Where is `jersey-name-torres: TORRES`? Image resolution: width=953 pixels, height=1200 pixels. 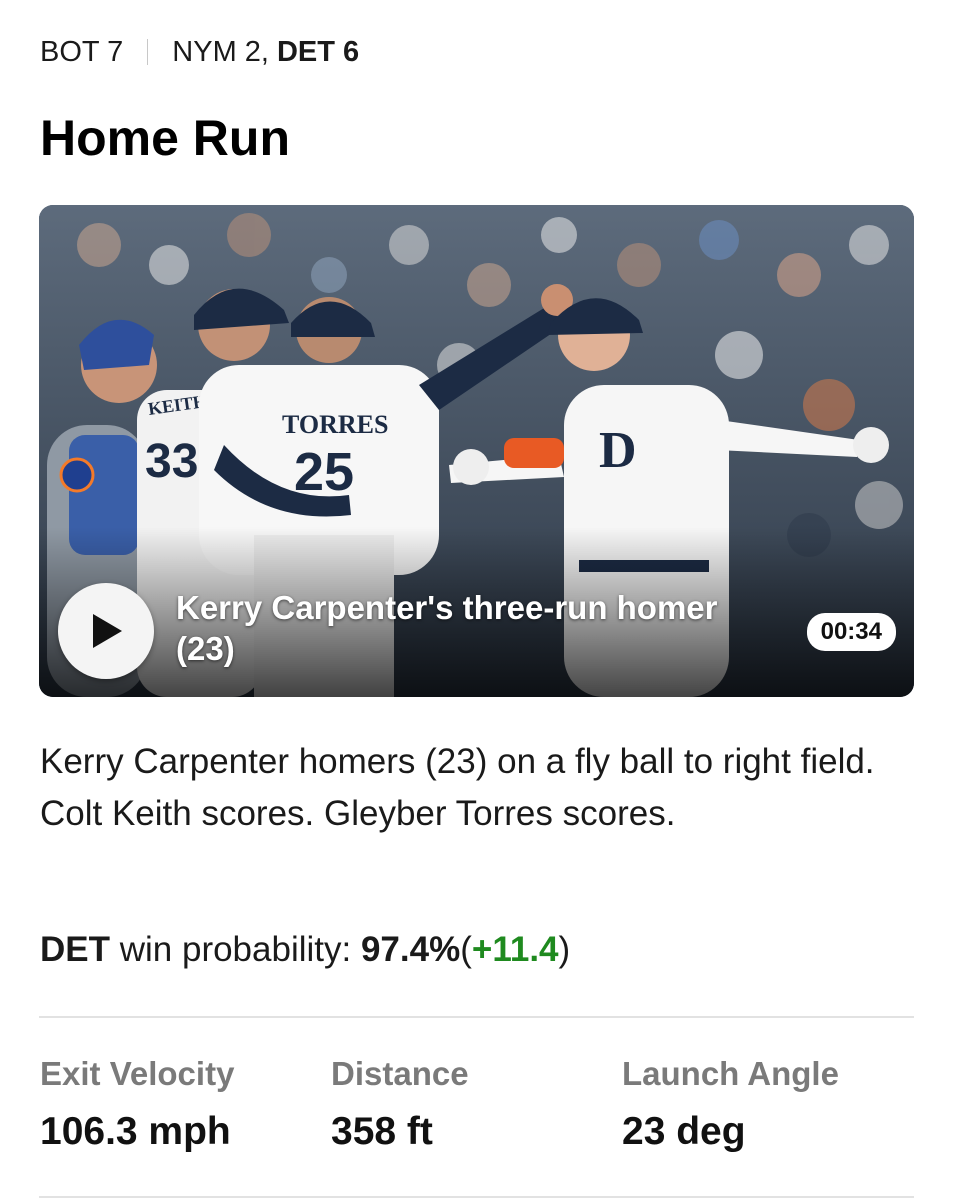 jersey-name-torres: TORRES is located at coordinates (335, 424).